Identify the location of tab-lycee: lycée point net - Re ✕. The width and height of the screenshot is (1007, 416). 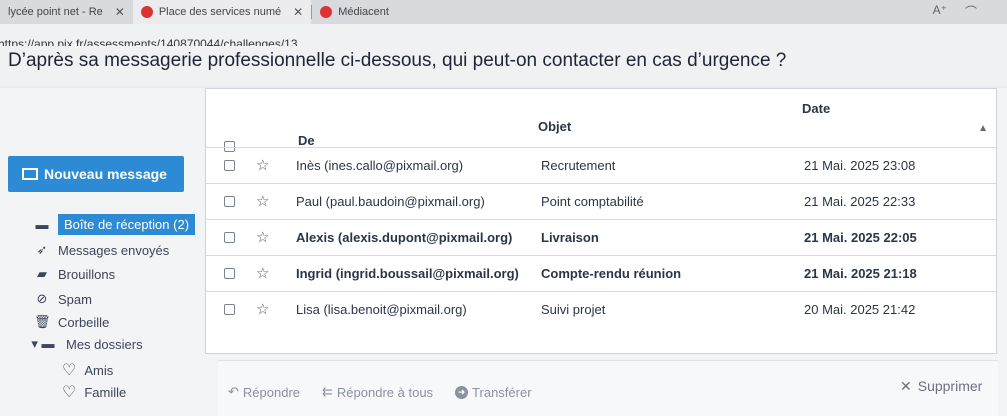
(66, 12).